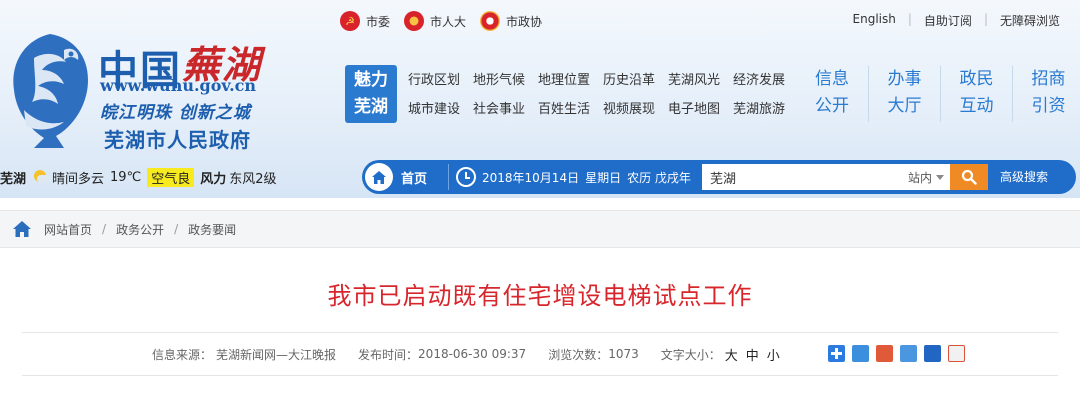  I want to click on font-size-small-button: 小, so click(773, 354).